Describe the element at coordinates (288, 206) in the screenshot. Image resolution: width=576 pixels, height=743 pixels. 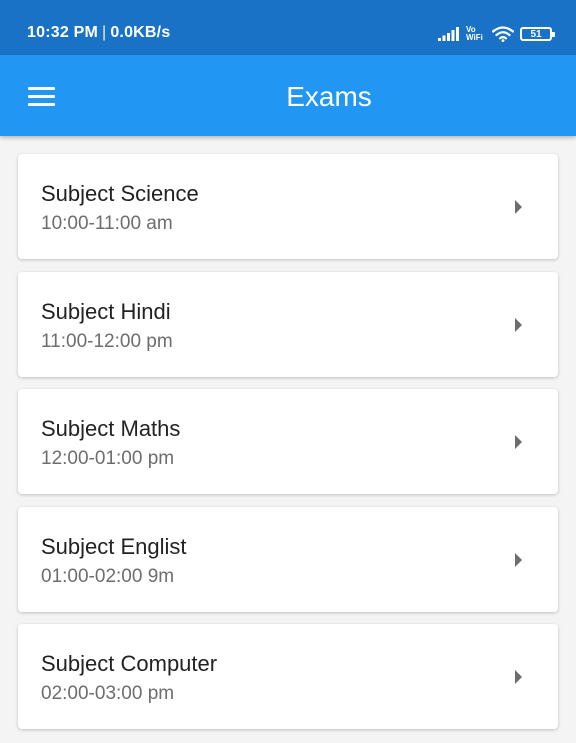
I see `exam-card-science: Subject Science 10:00-11:00 am` at that location.